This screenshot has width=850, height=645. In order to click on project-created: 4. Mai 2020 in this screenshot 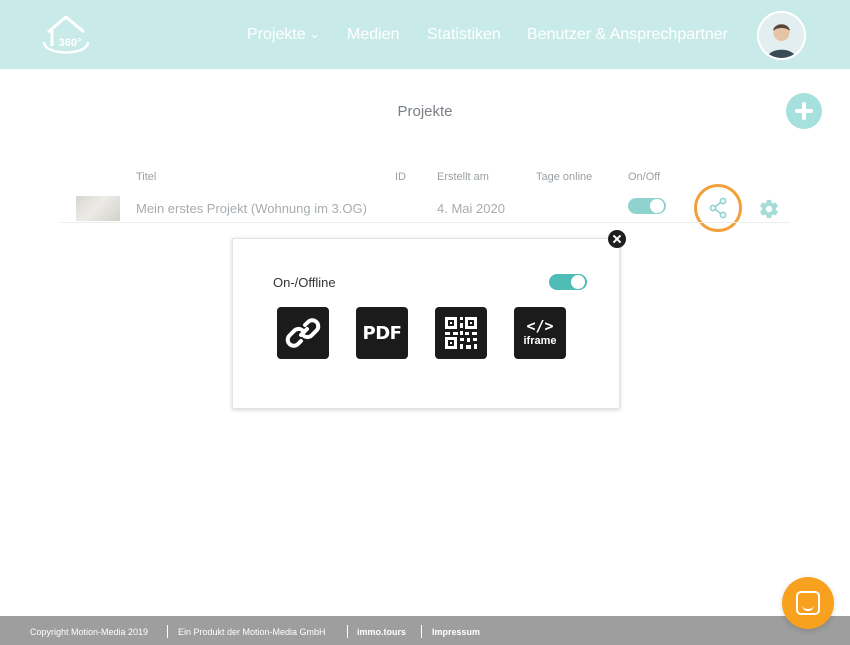, I will do `click(471, 208)`.